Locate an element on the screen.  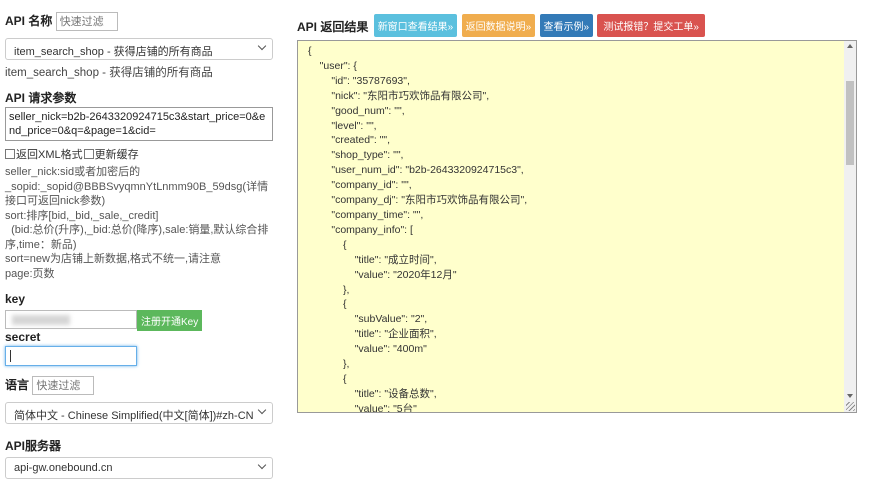
request-params-label: API 请求参数 is located at coordinates (41, 98).